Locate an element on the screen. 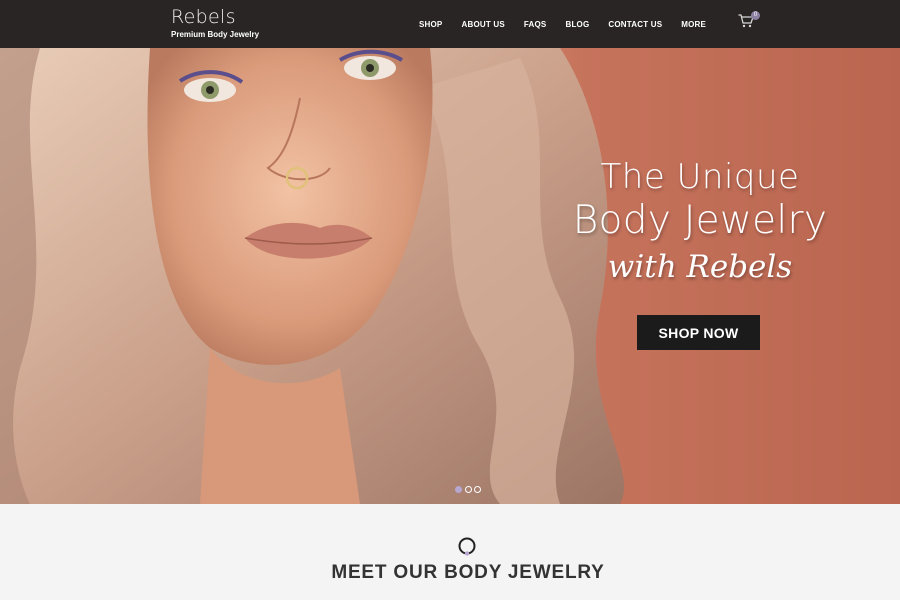  shop-now-button: SHOP NOW is located at coordinates (698, 332).